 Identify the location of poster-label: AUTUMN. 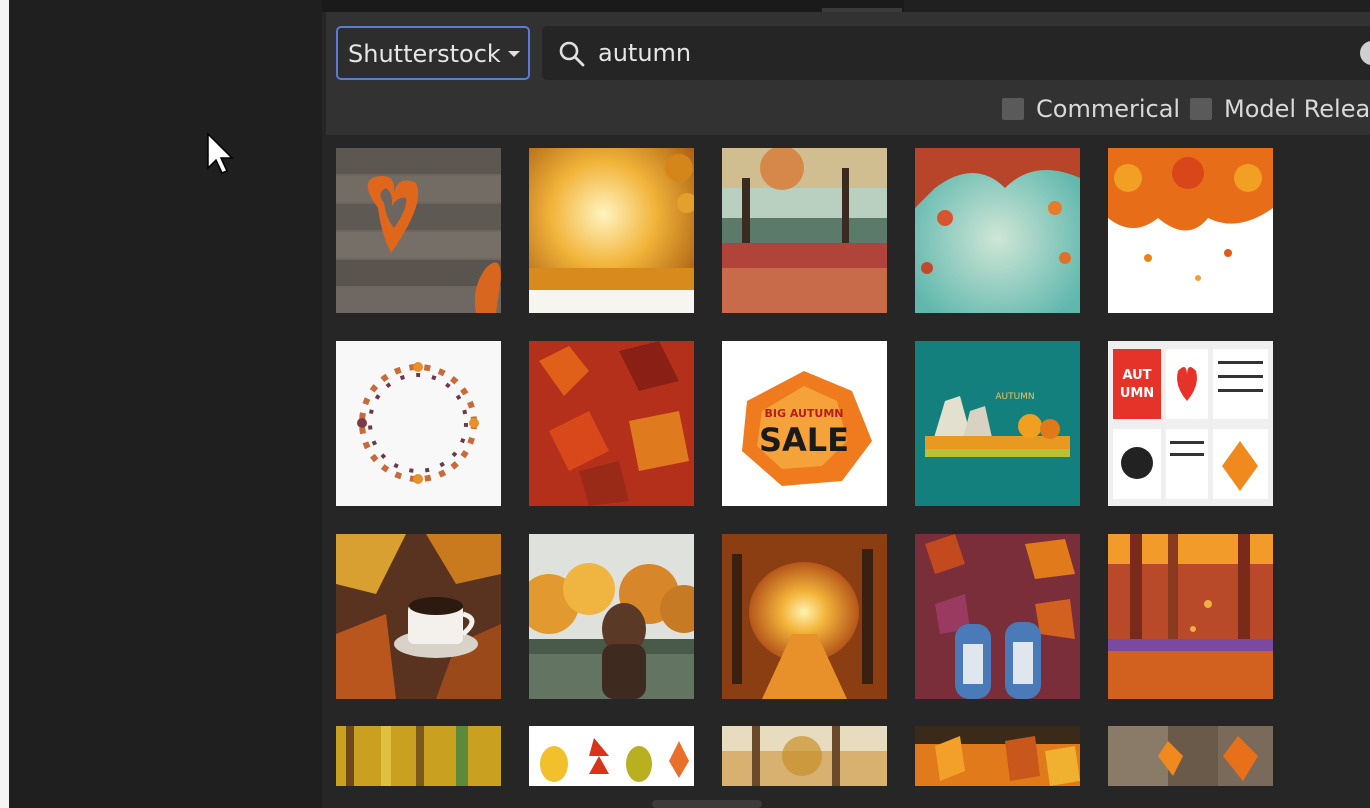
(1014, 397).